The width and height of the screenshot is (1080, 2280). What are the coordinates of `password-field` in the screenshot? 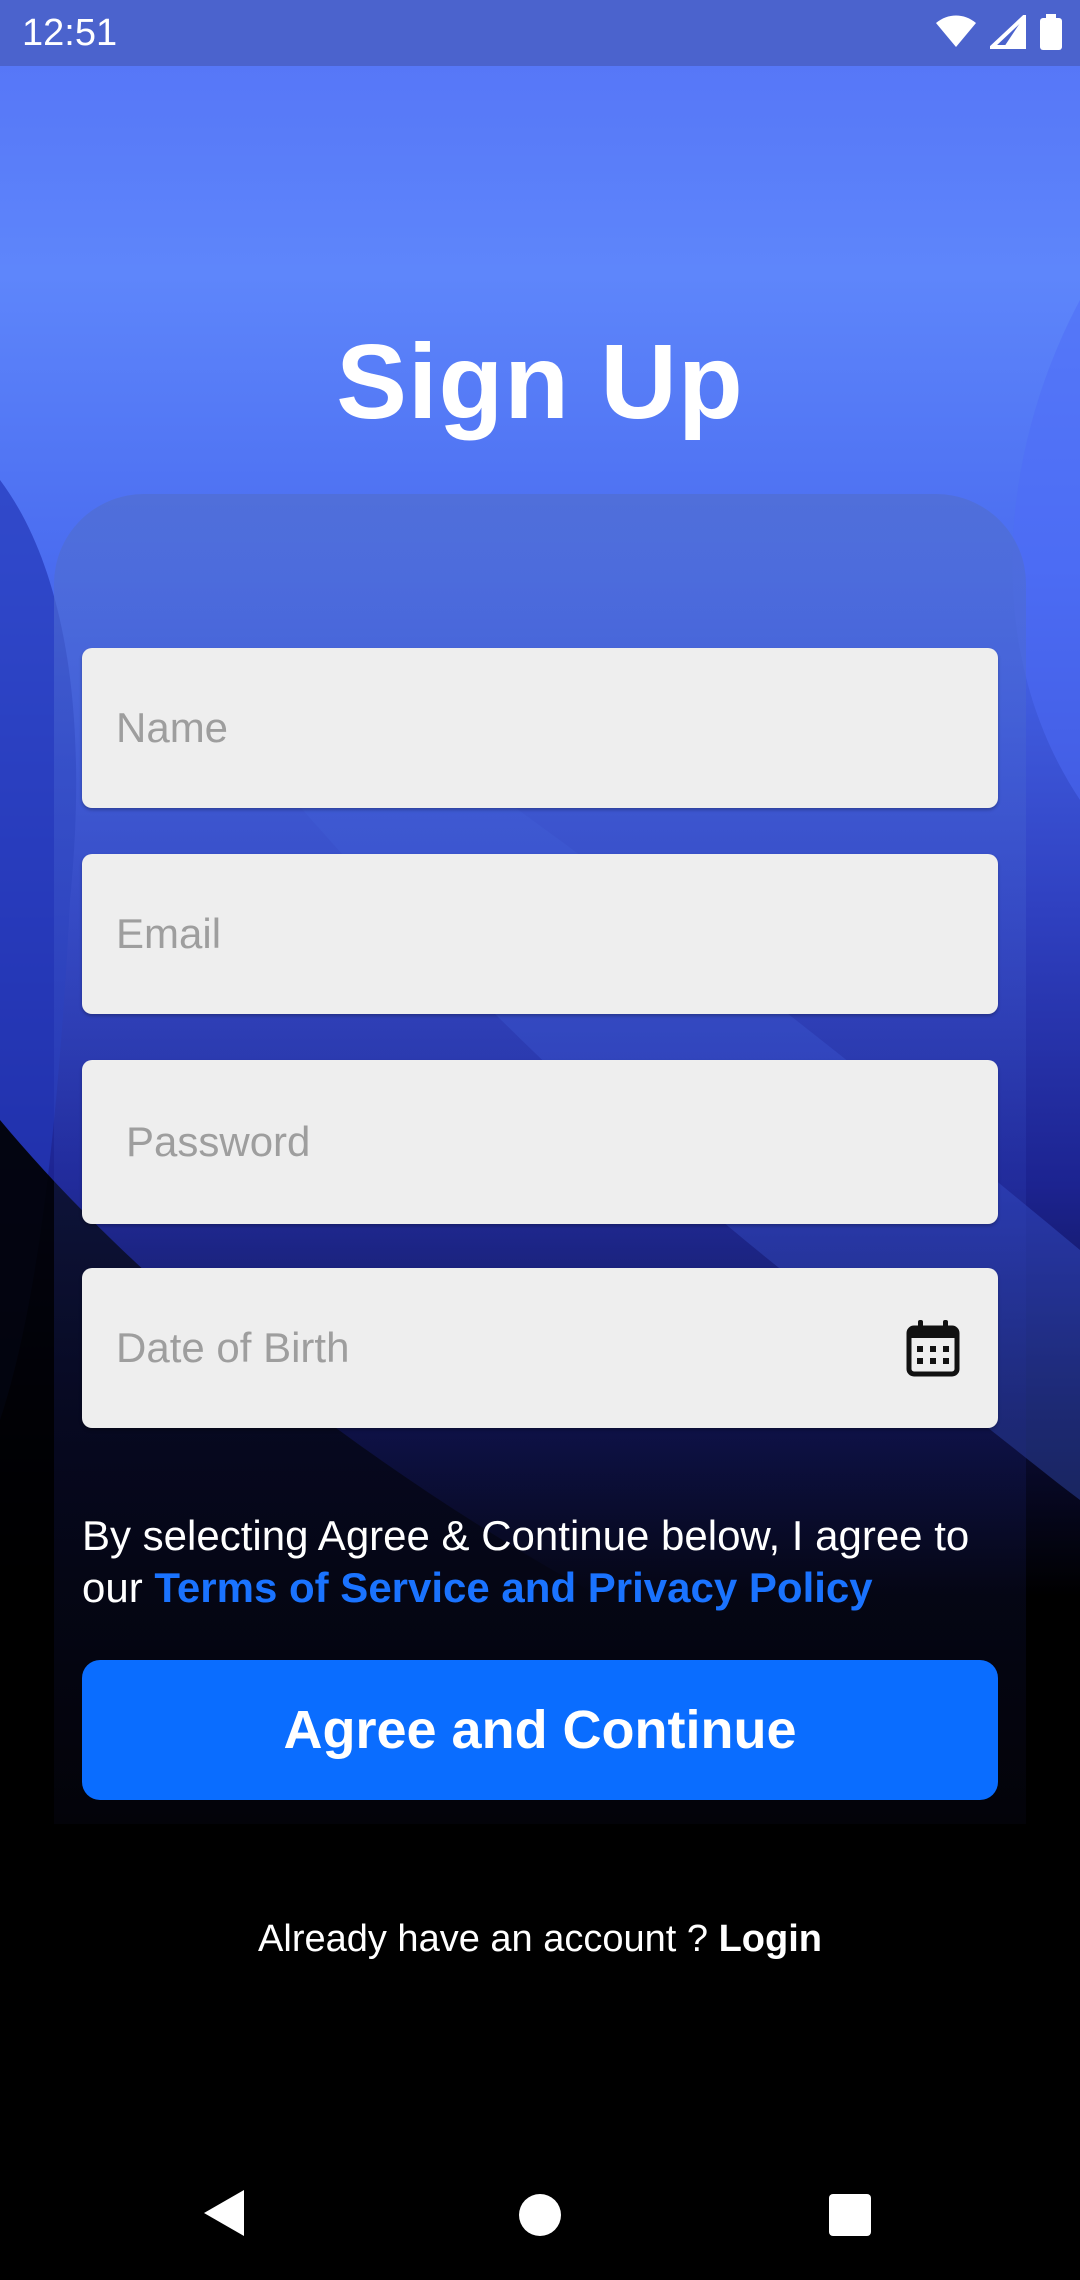 It's located at (540, 1142).